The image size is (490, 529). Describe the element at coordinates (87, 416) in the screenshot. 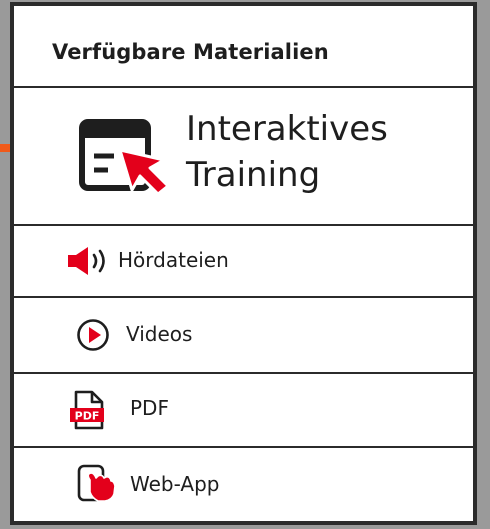

I see `svg-text: PDF` at that location.